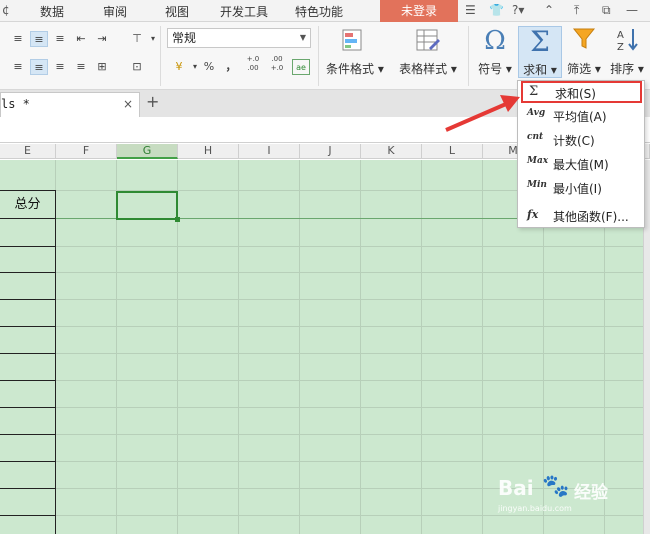 This screenshot has height=534, width=650. Describe the element at coordinates (518, 10) in the screenshot. I see `help-icon: ?▾` at that location.